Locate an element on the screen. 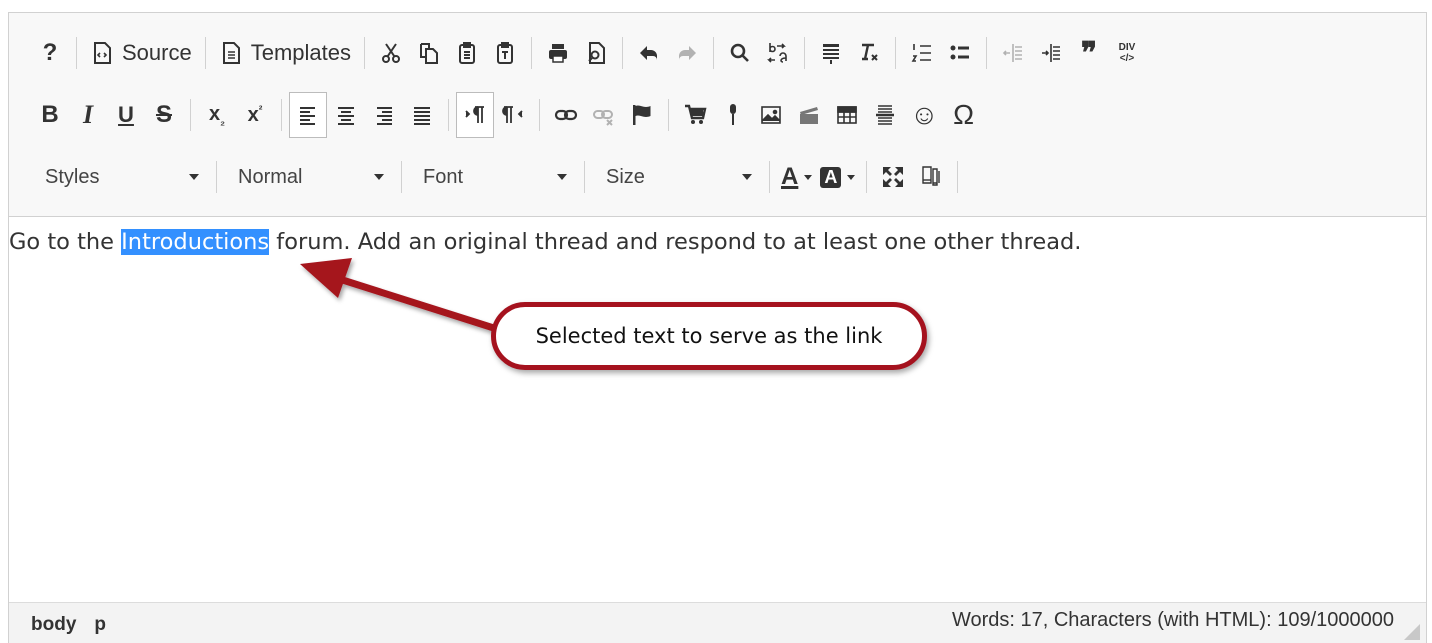 Image resolution: width=1432 pixels, height=643 pixels. background-color-button: A is located at coordinates (837, 177).